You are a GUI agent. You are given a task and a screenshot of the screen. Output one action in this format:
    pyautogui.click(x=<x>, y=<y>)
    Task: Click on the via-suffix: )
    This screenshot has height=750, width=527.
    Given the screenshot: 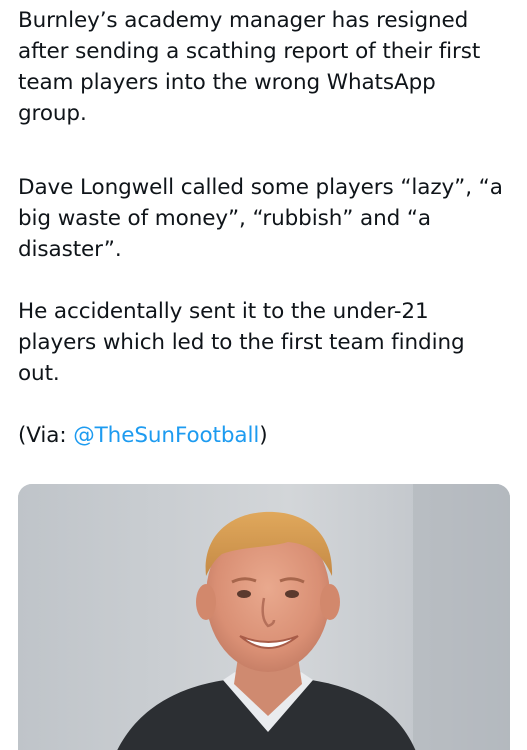 What is the action you would take?
    pyautogui.click(x=263, y=435)
    